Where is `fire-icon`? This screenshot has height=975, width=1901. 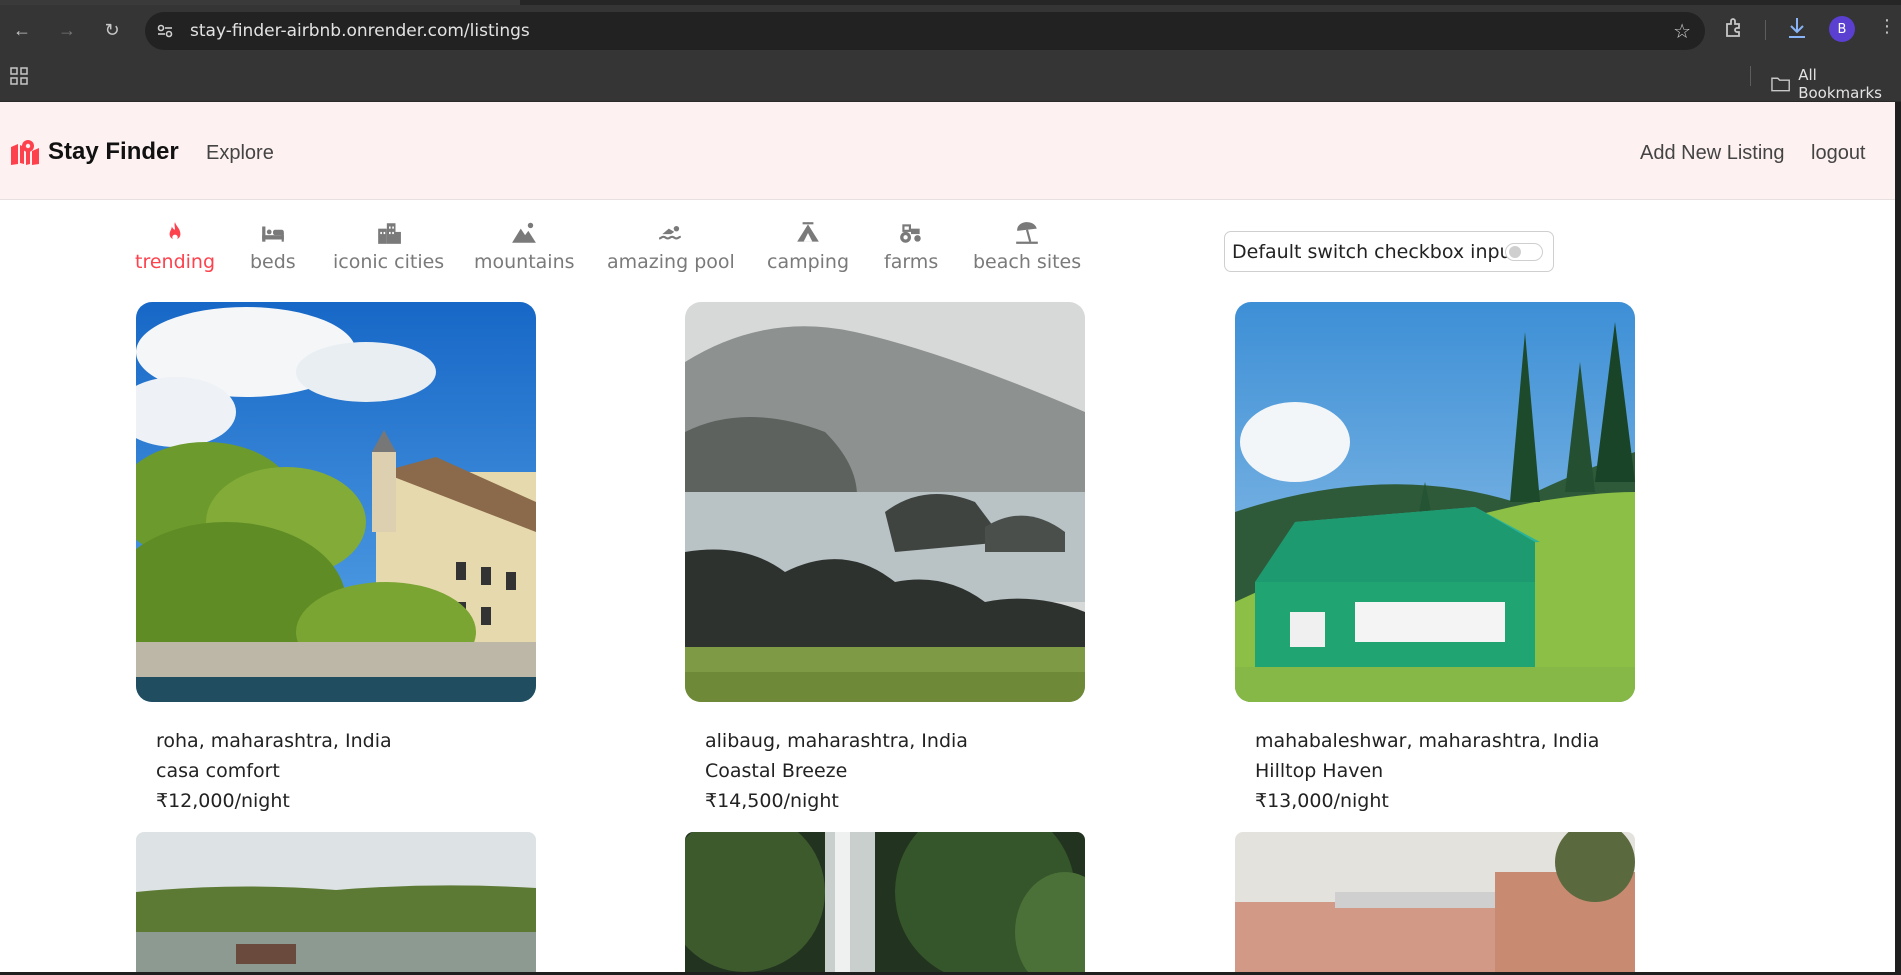 fire-icon is located at coordinates (175, 231).